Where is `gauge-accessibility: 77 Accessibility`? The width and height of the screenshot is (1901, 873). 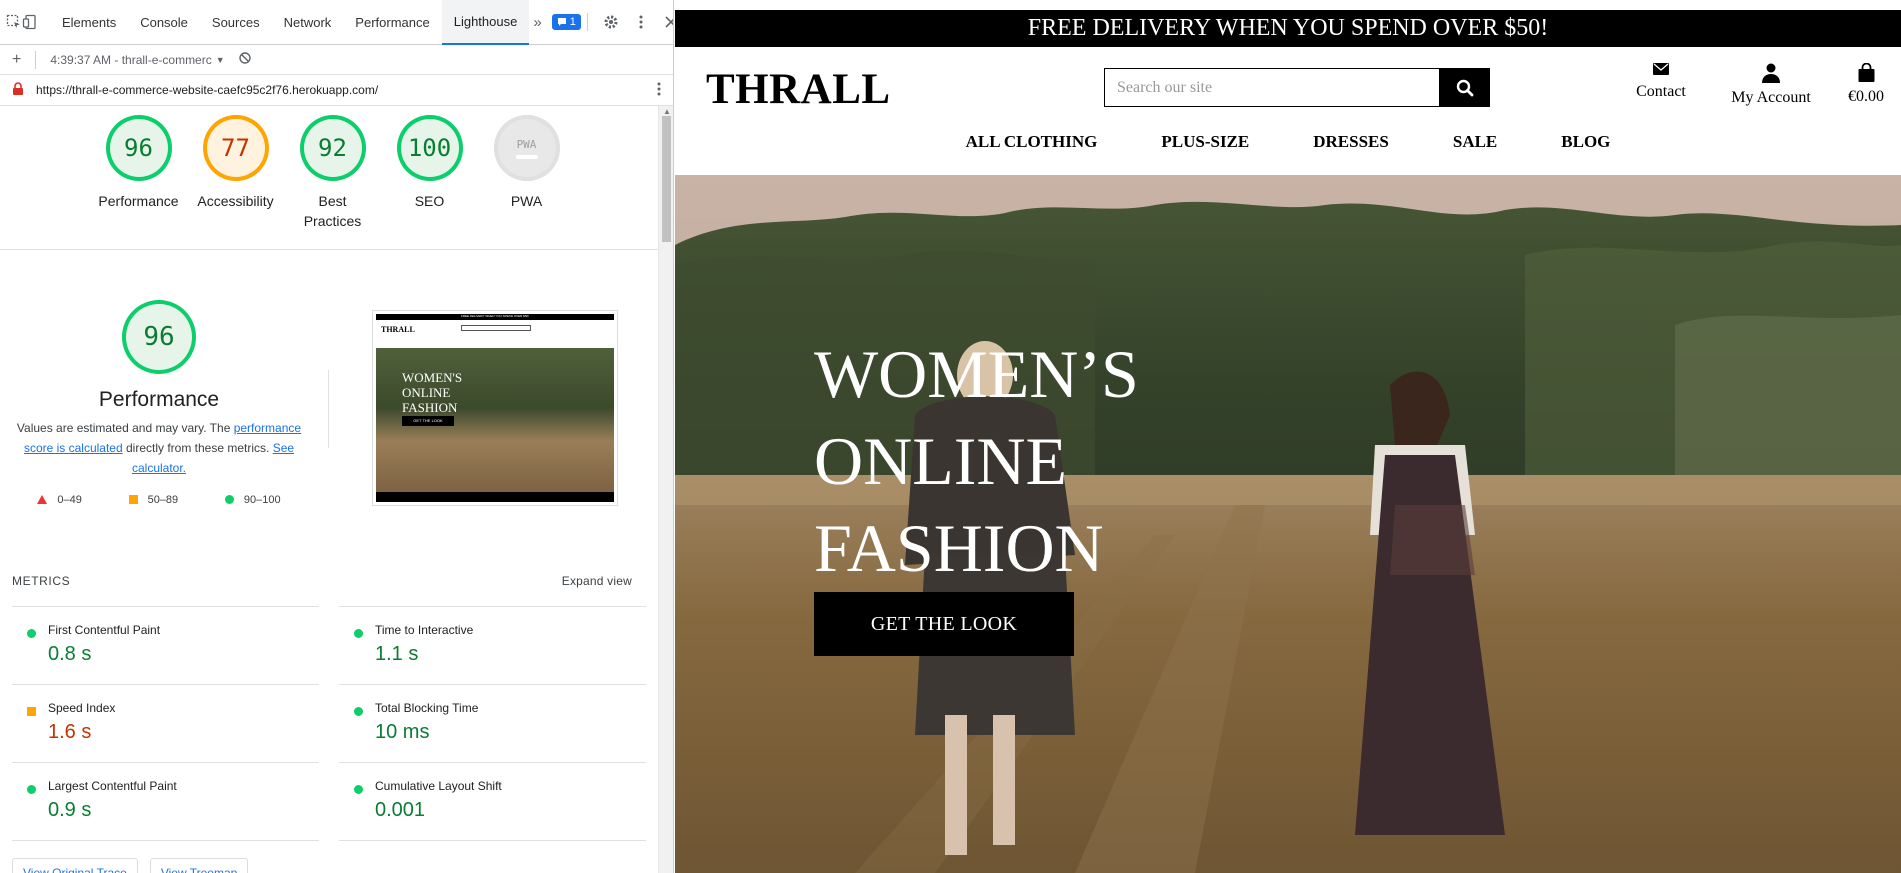 gauge-accessibility: 77 Accessibility is located at coordinates (235, 182).